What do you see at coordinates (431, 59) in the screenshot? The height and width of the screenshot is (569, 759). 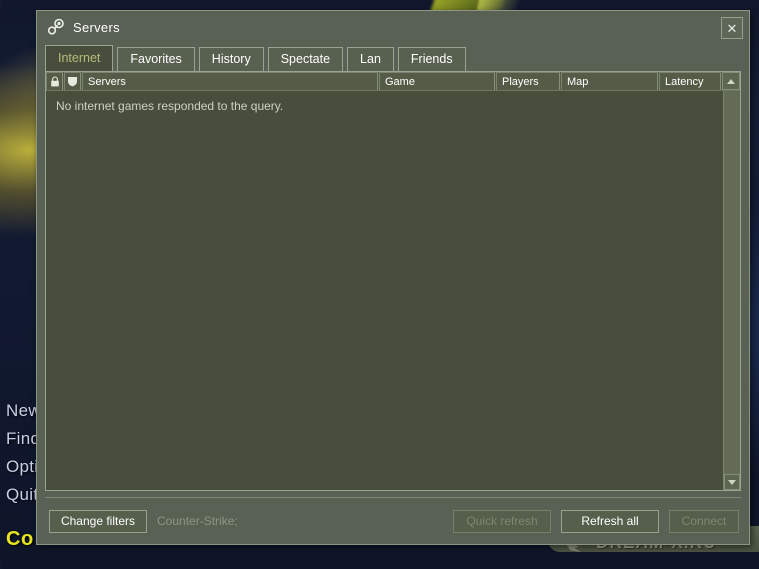 I see `tab-friends: Friends` at bounding box center [431, 59].